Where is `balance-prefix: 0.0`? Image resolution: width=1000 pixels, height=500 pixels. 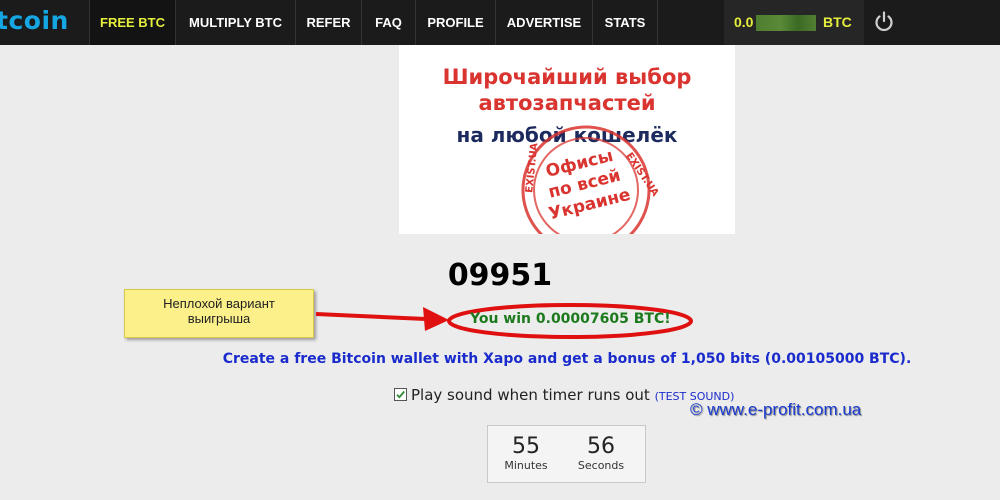
balance-prefix: 0.0 is located at coordinates (744, 22).